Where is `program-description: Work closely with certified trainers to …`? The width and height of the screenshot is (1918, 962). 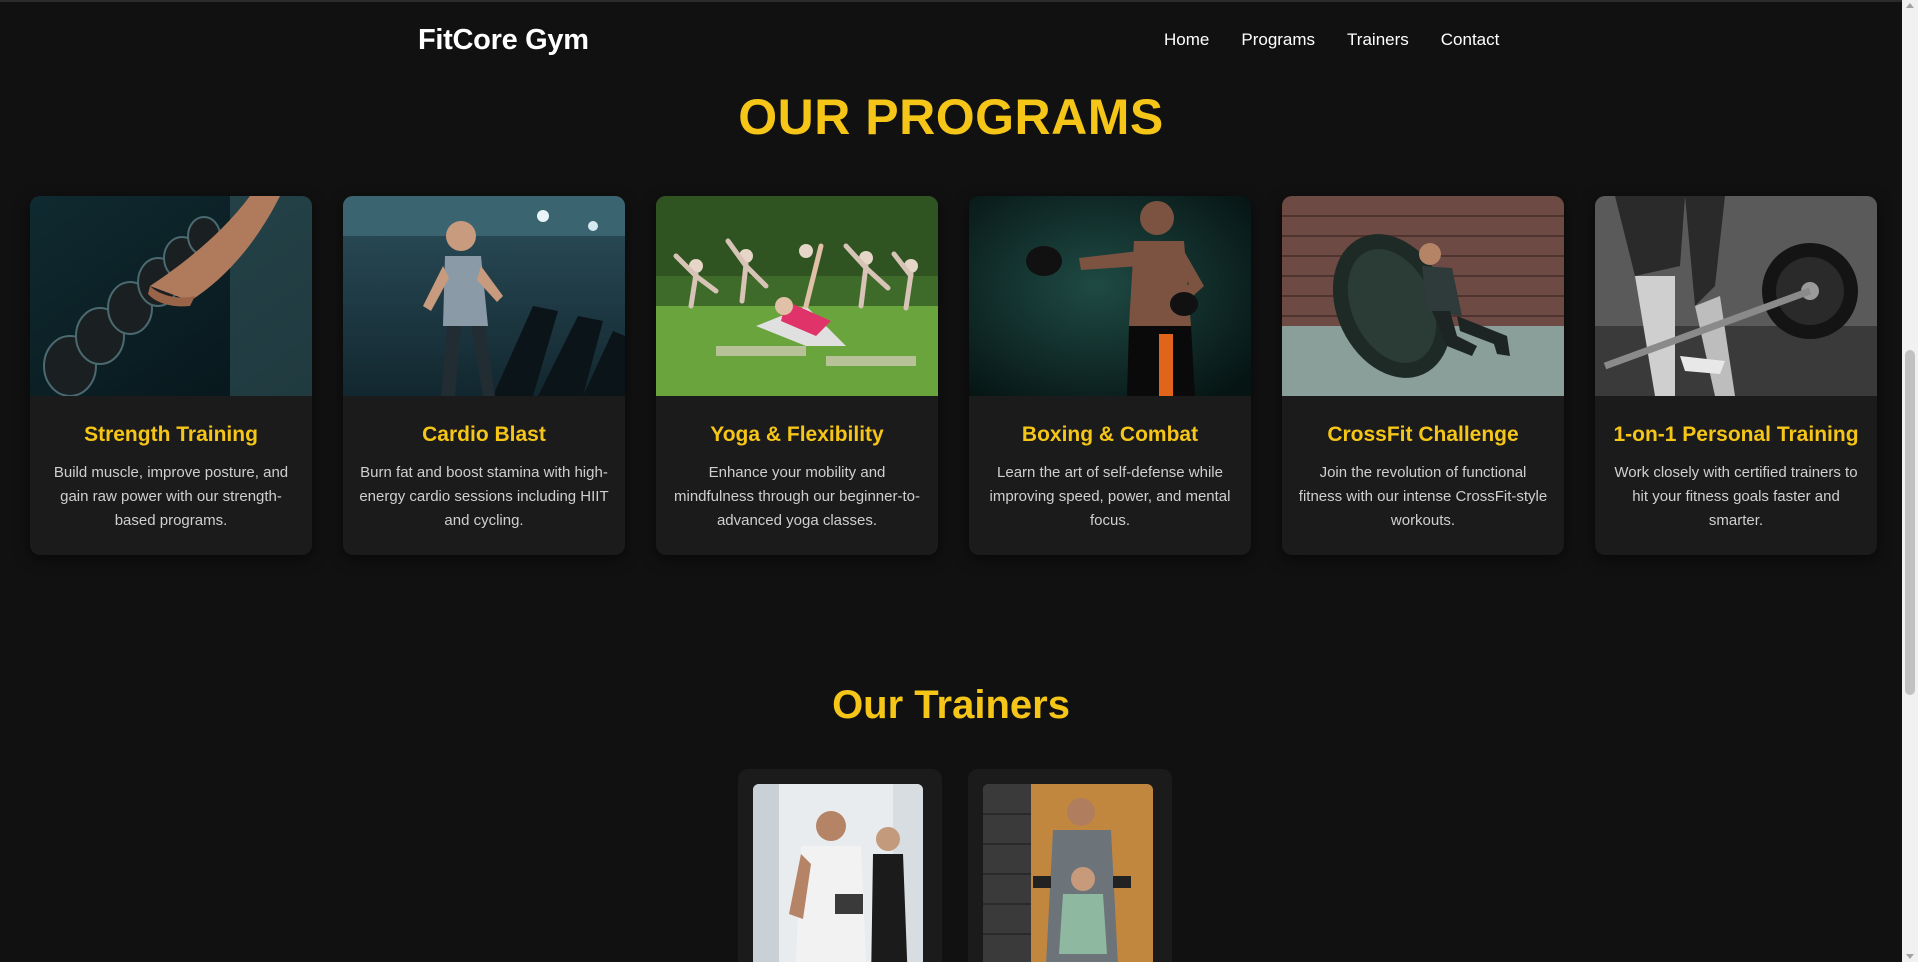
program-description: Work closely with certified trainers to … is located at coordinates (1736, 496).